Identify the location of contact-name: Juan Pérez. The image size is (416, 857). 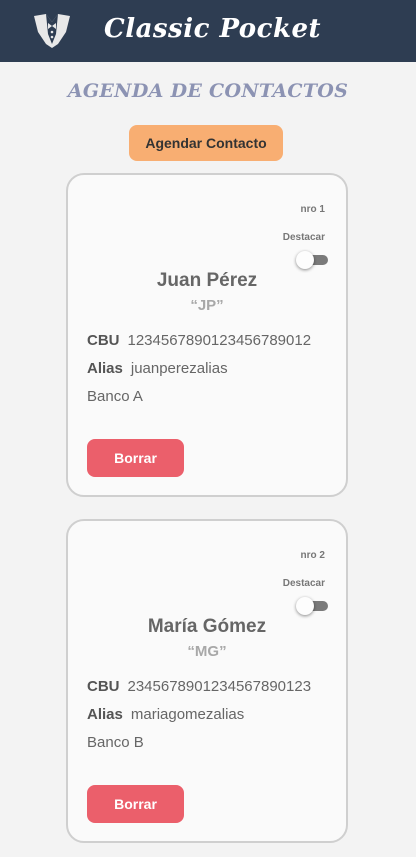
(207, 280).